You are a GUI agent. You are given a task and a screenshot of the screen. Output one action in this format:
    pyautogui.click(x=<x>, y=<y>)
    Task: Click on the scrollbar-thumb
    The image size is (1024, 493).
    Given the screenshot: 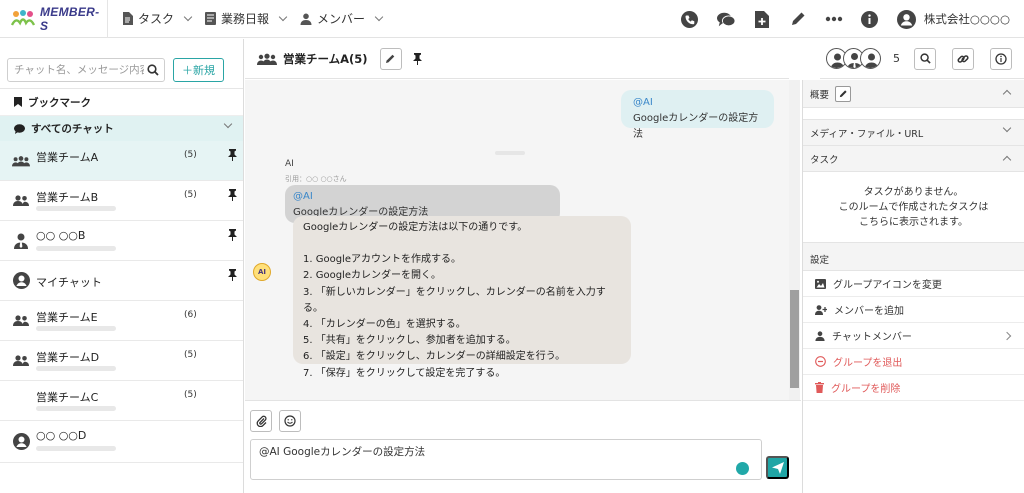 What is the action you would take?
    pyautogui.click(x=794, y=339)
    